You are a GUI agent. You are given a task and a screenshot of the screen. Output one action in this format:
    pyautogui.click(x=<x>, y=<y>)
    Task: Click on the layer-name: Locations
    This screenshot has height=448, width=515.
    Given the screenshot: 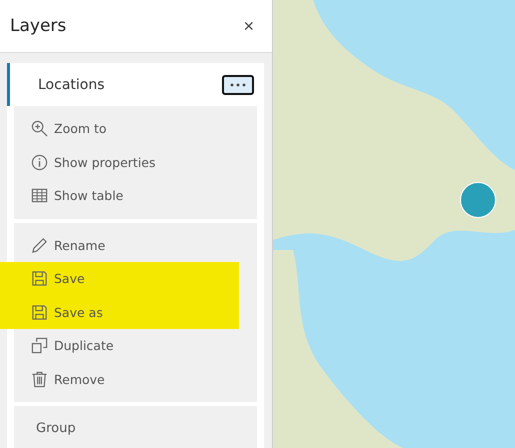 What is the action you would take?
    pyautogui.click(x=71, y=84)
    